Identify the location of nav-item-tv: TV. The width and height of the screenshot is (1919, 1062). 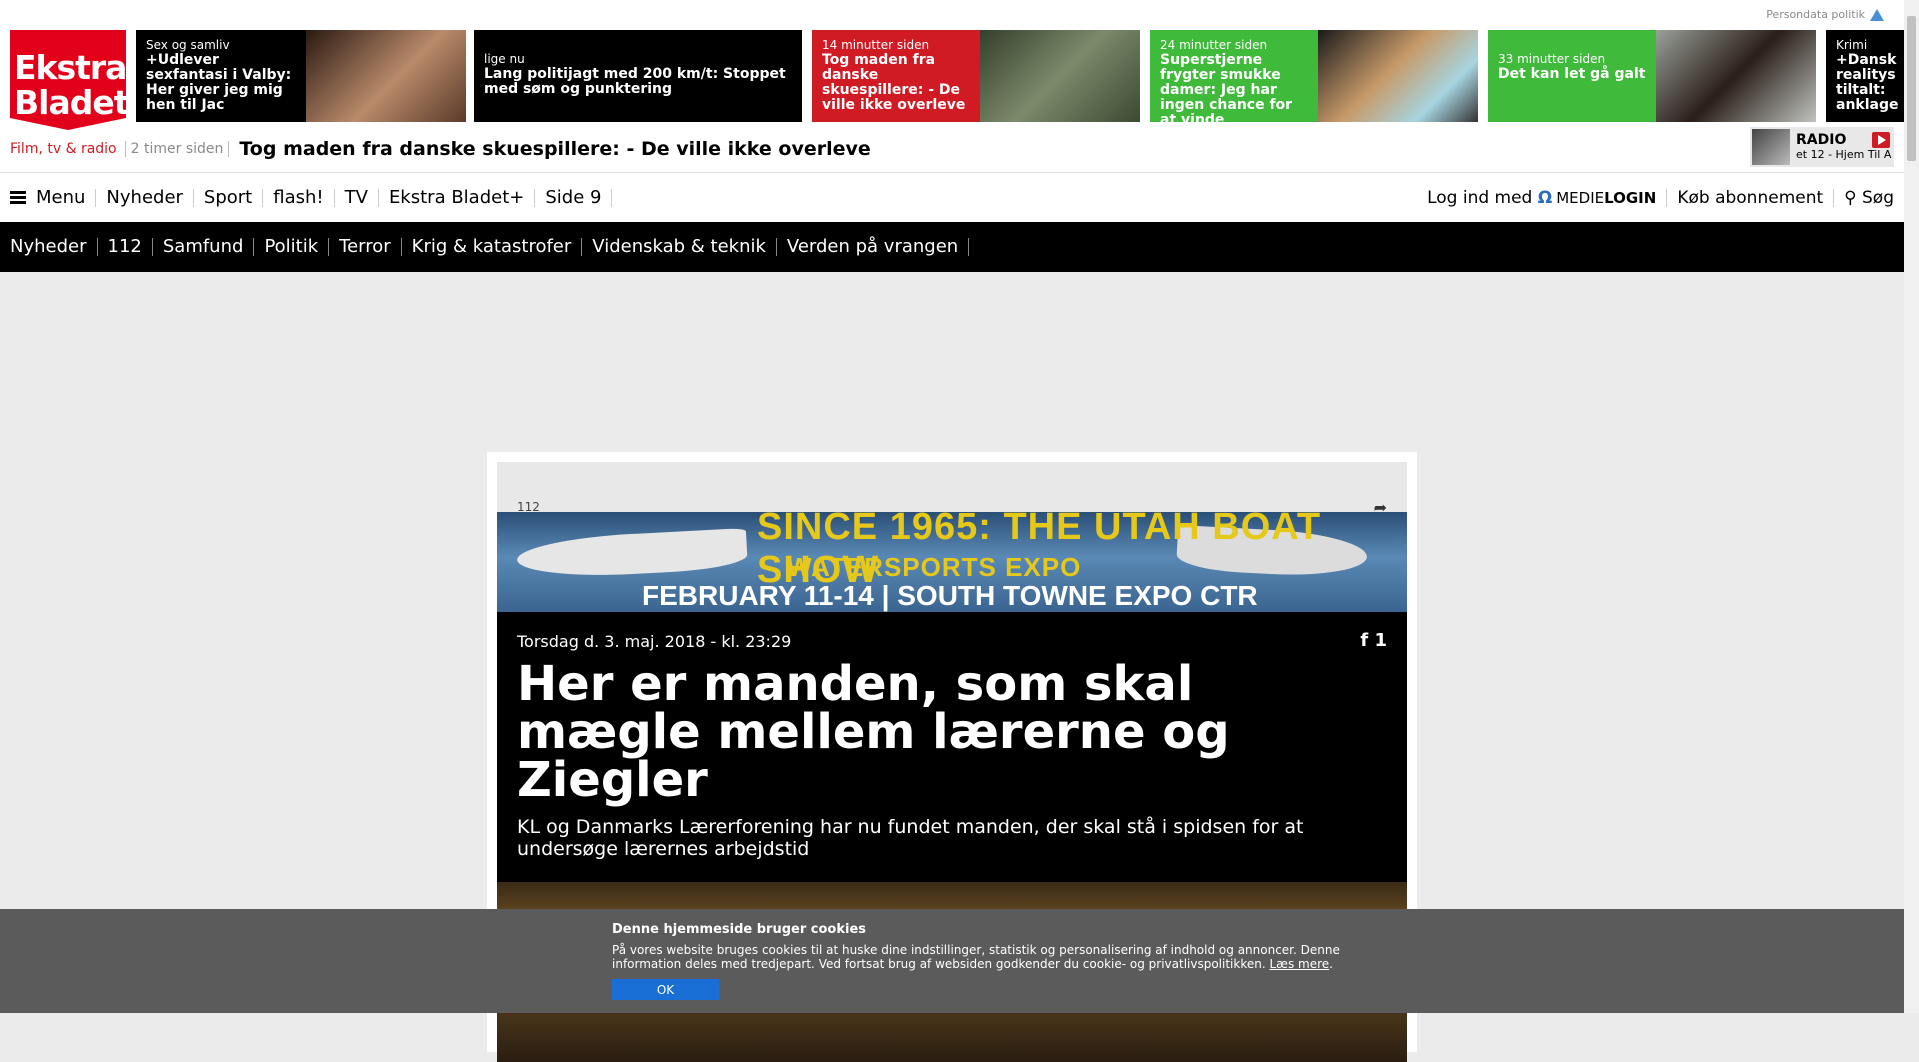
(357, 197).